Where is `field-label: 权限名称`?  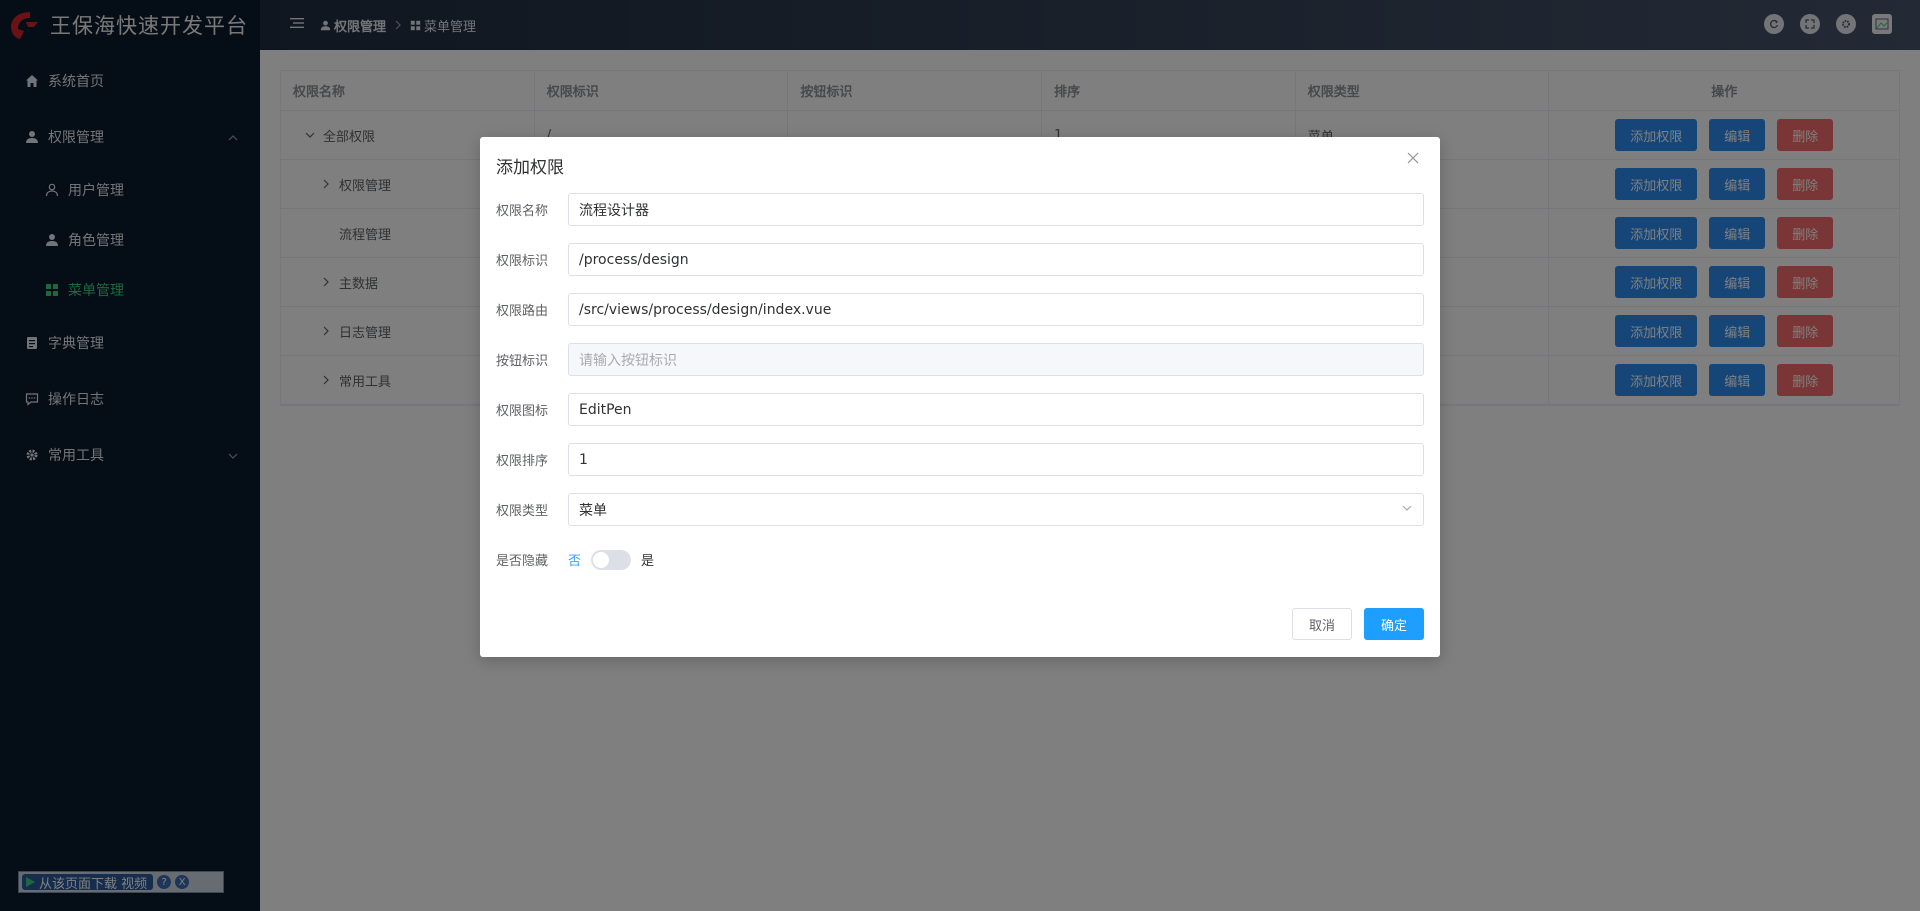
field-label: 权限名称 is located at coordinates (522, 211).